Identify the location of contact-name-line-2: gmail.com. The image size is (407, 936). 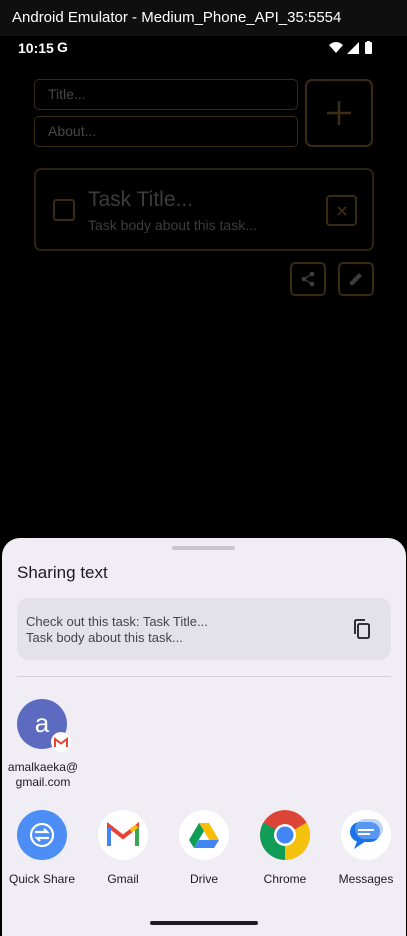
(43, 782).